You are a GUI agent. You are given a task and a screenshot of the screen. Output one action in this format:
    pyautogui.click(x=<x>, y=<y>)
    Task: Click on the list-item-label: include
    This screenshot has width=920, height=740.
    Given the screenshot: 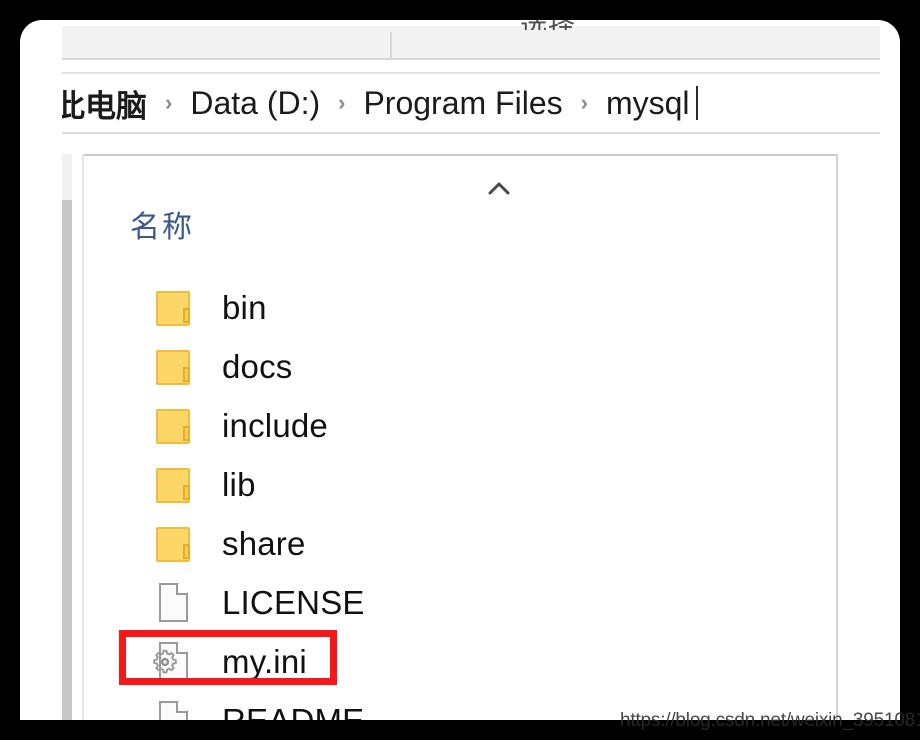 What is the action you would take?
    pyautogui.click(x=275, y=425)
    